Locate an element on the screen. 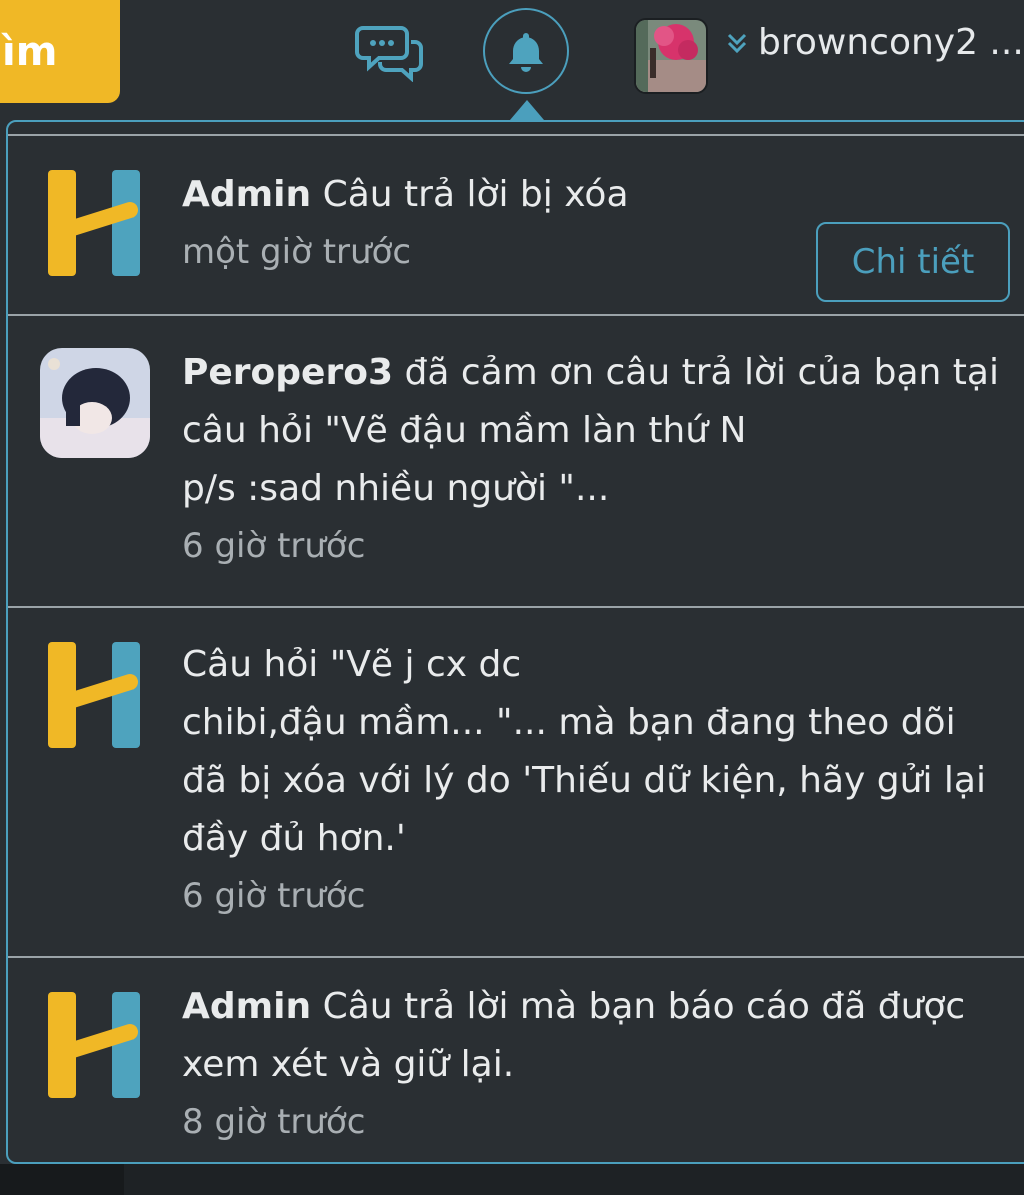 The height and width of the screenshot is (1195, 1024). search-button-label: ìm is located at coordinates (30, 51).